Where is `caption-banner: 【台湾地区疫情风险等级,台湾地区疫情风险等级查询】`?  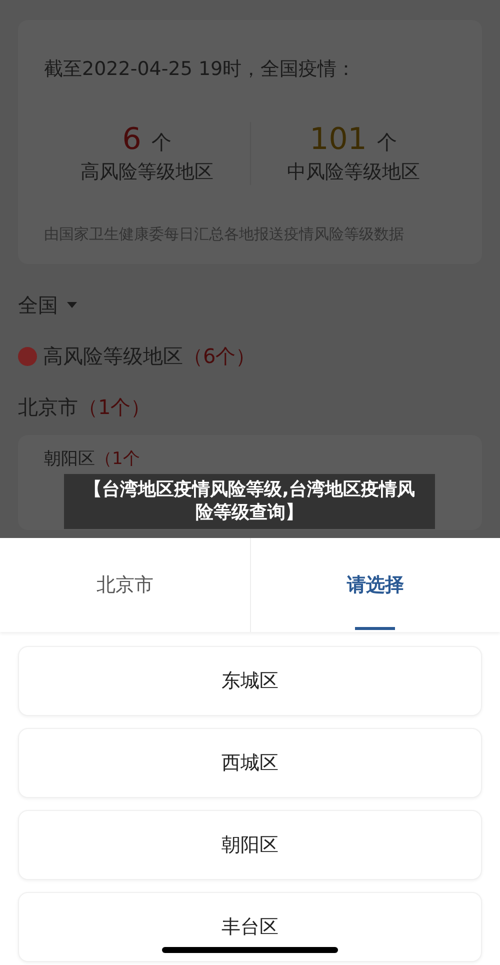
caption-banner: 【台湾地区疫情风险等级,台湾地区疫情风险等级查询】 is located at coordinates (249, 501).